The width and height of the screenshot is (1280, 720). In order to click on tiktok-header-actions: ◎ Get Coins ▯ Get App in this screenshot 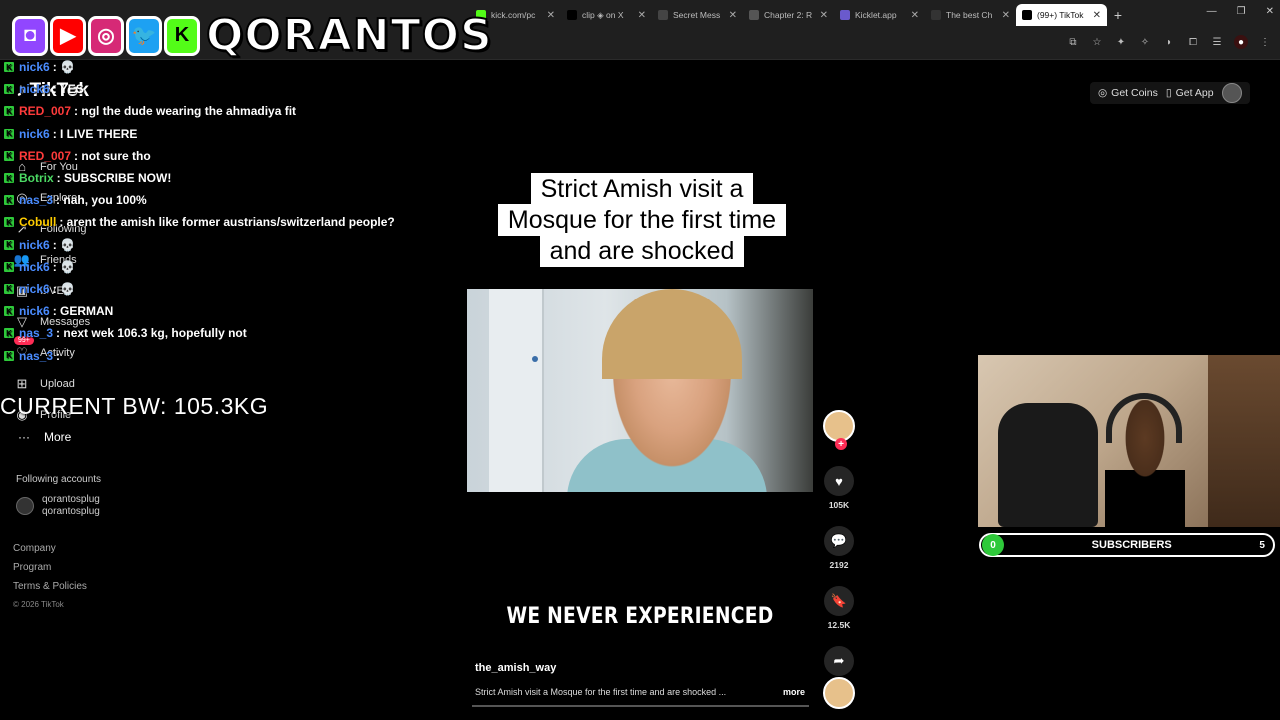, I will do `click(1170, 93)`.